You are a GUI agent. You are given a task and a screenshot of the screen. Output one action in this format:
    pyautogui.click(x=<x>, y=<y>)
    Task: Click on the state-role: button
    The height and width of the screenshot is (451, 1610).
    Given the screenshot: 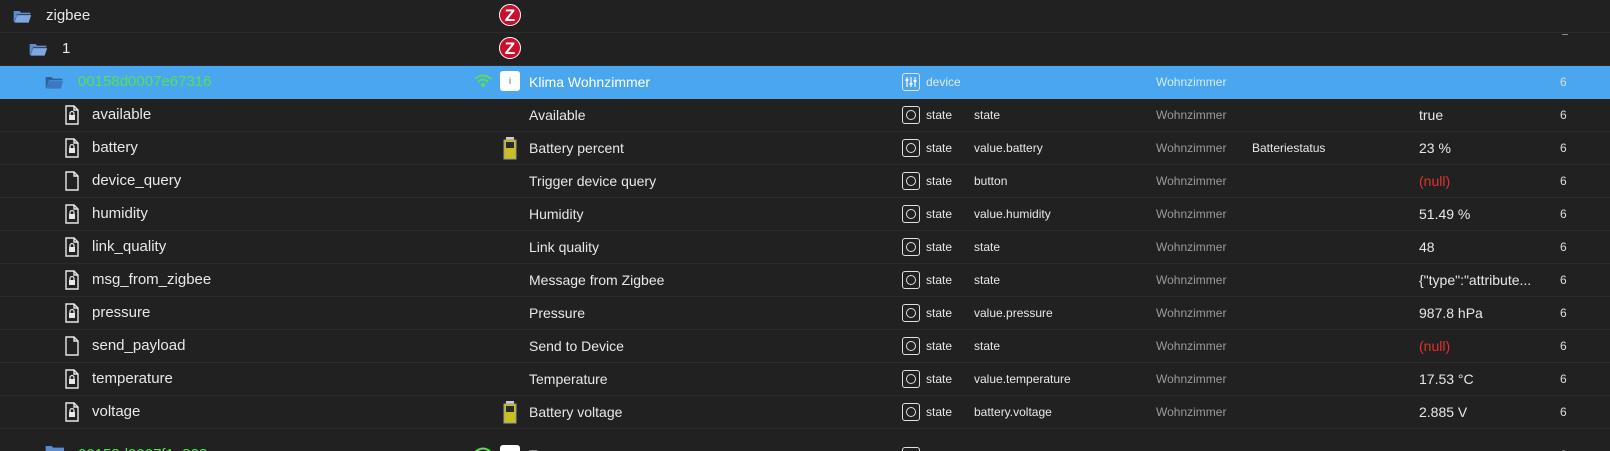 What is the action you would take?
    pyautogui.click(x=991, y=181)
    